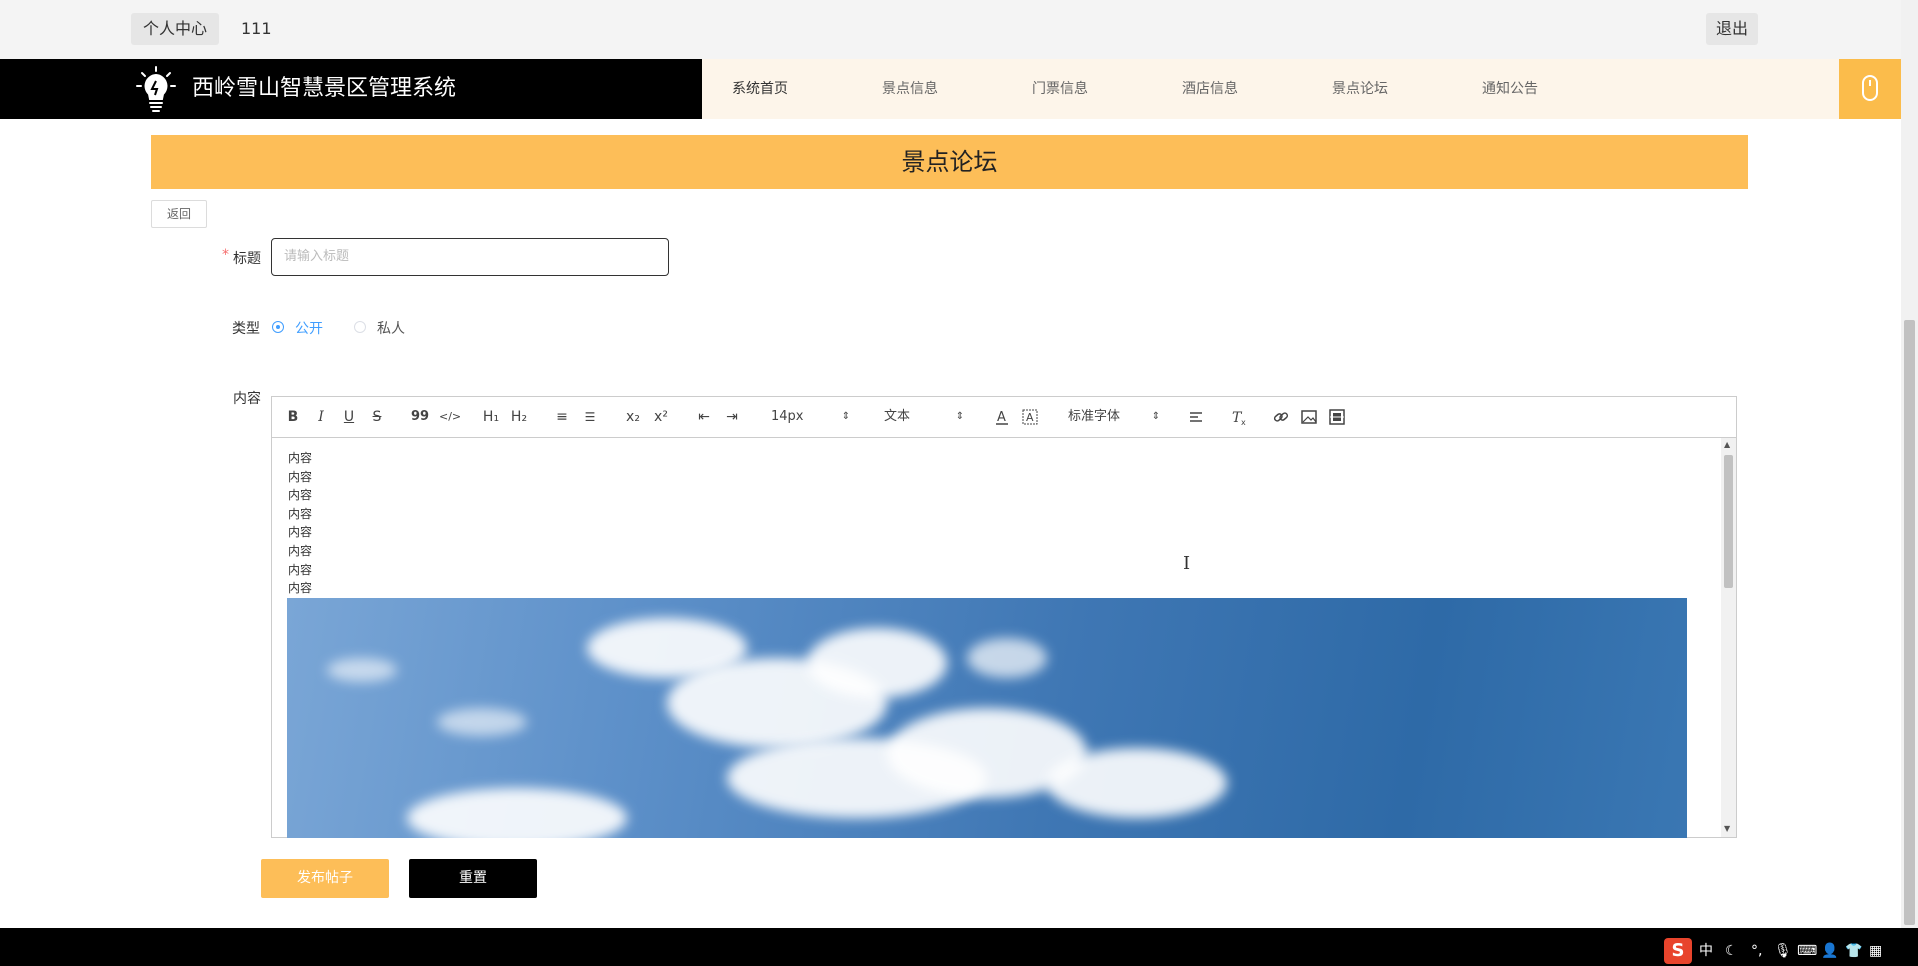 Image resolution: width=1918 pixels, height=966 pixels. What do you see at coordinates (420, 417) in the screenshot?
I see `blockquote-icon: 99` at bounding box center [420, 417].